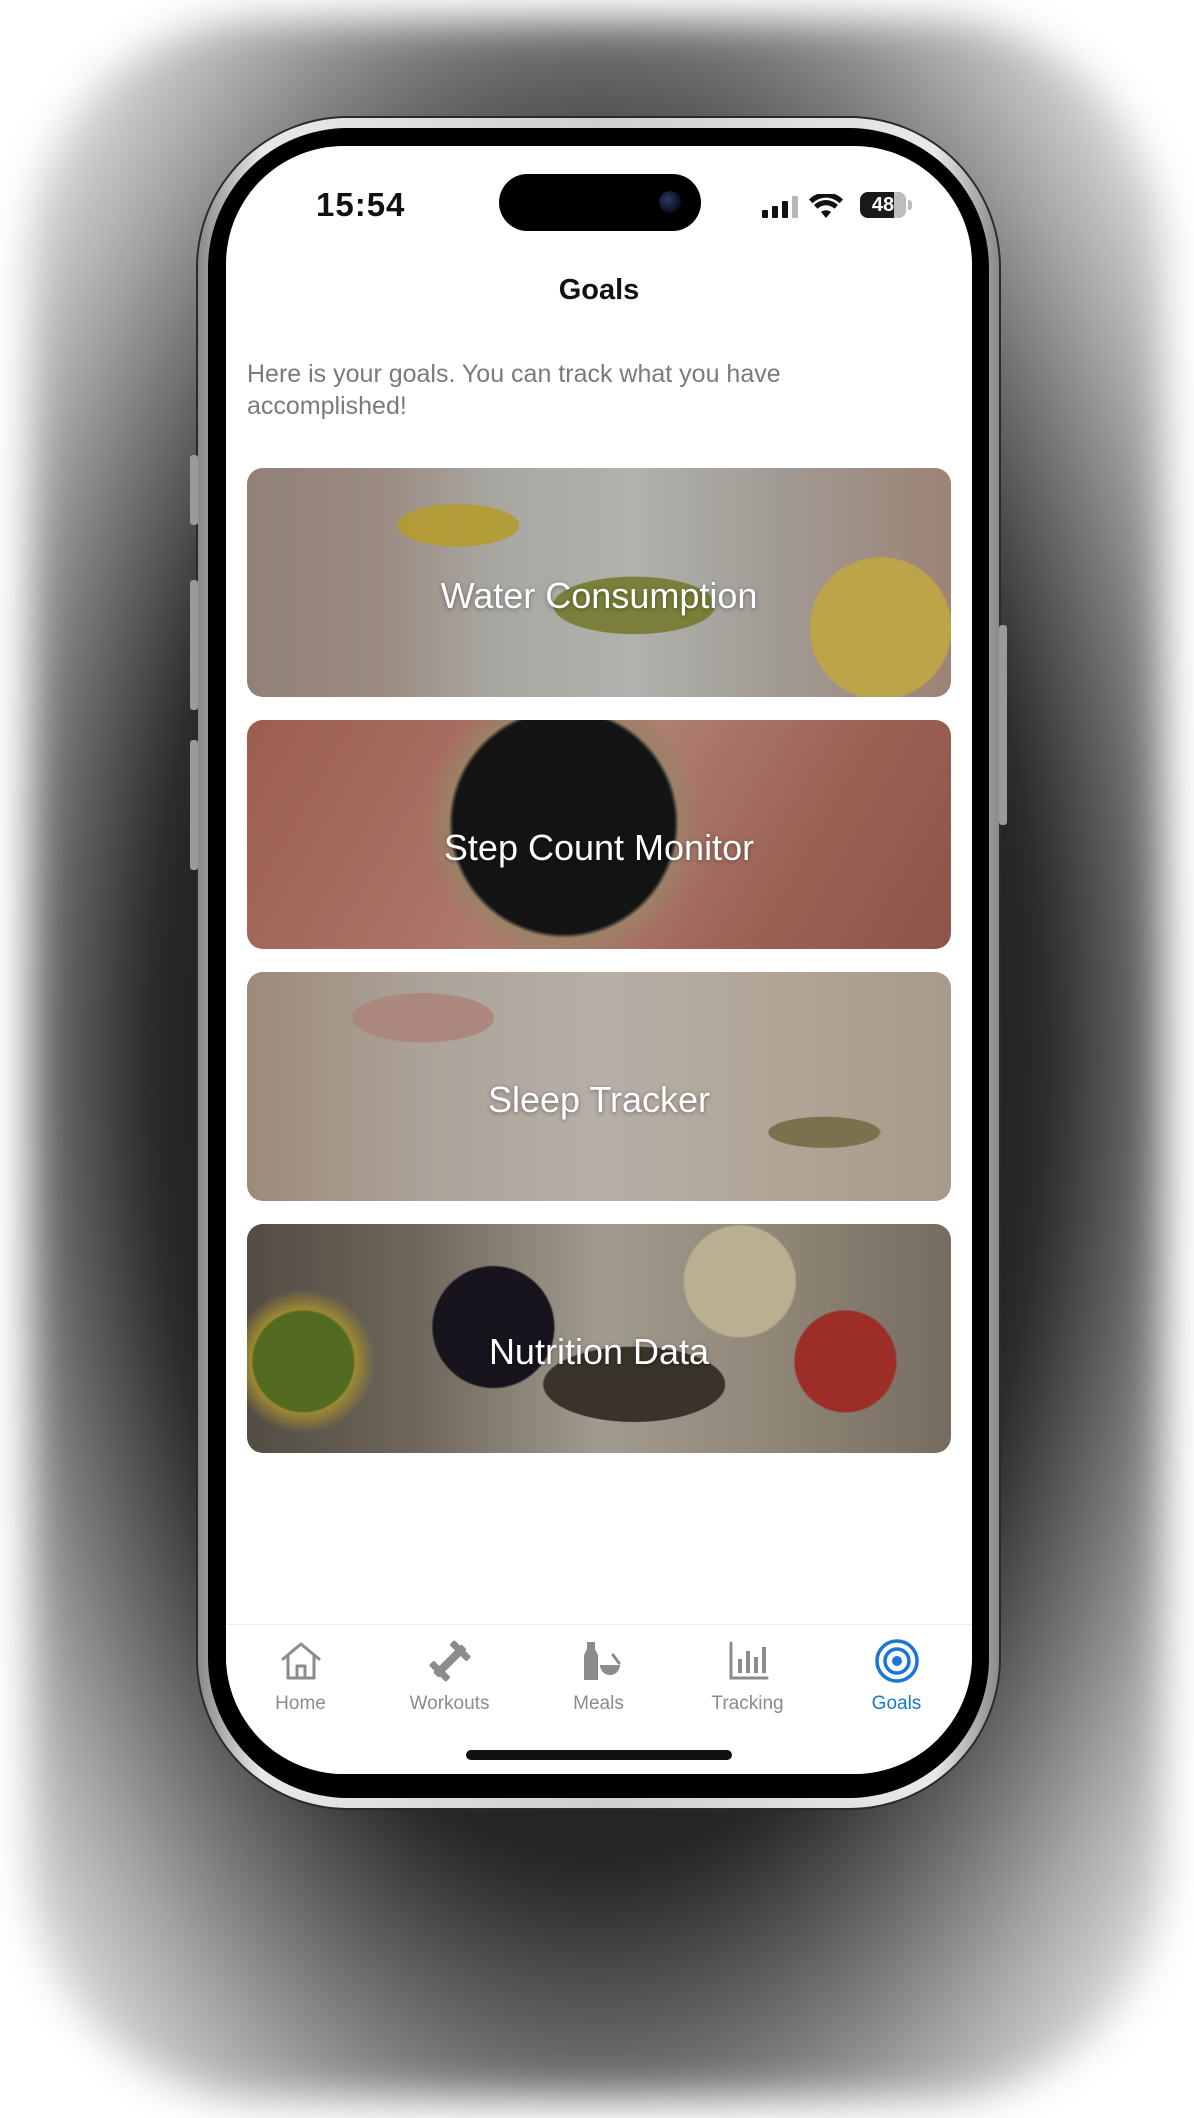 The width and height of the screenshot is (1194, 2118). I want to click on goal-card-sleep: Sleep Tracker, so click(599, 1086).